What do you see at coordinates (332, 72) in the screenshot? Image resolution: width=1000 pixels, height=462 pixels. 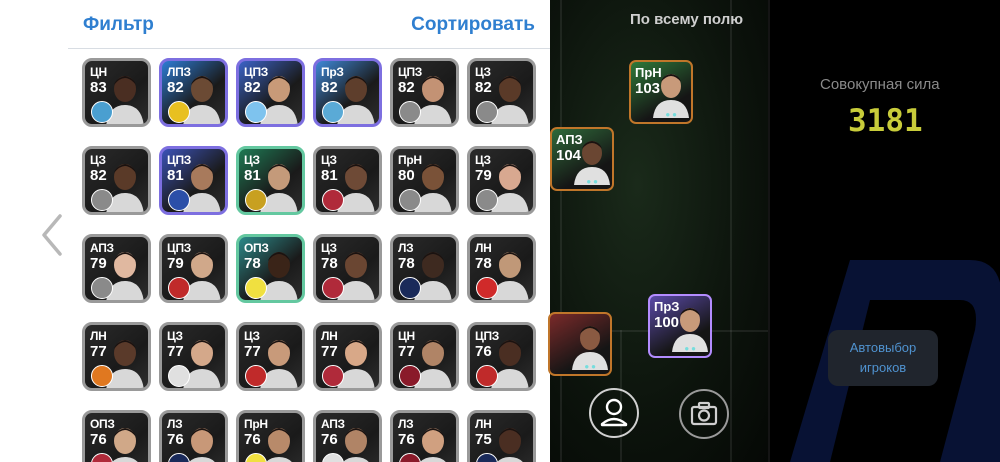 I see `player-position: ПрЗ` at bounding box center [332, 72].